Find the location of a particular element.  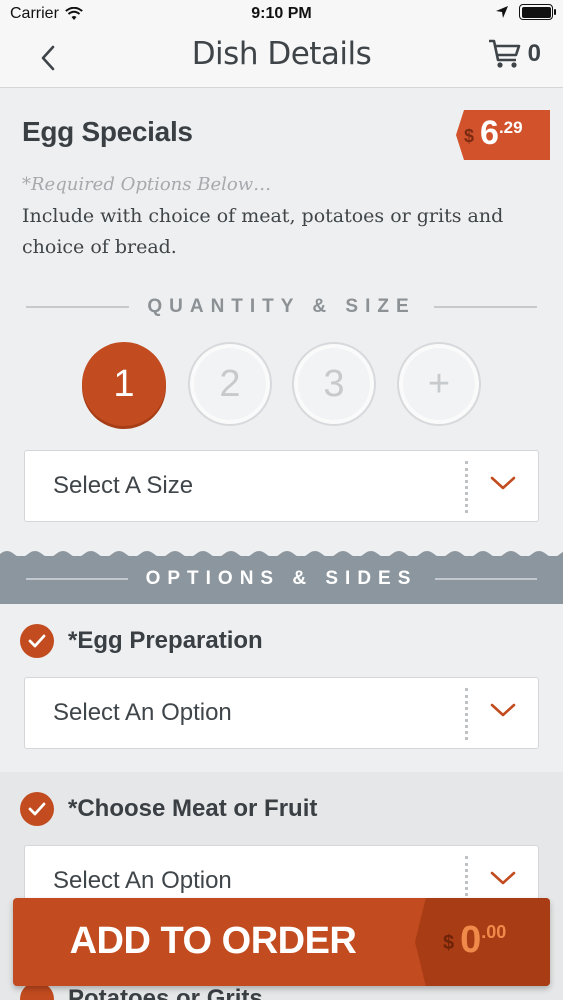

status-bar: Carrier 9:10 PM is located at coordinates (281, 15).